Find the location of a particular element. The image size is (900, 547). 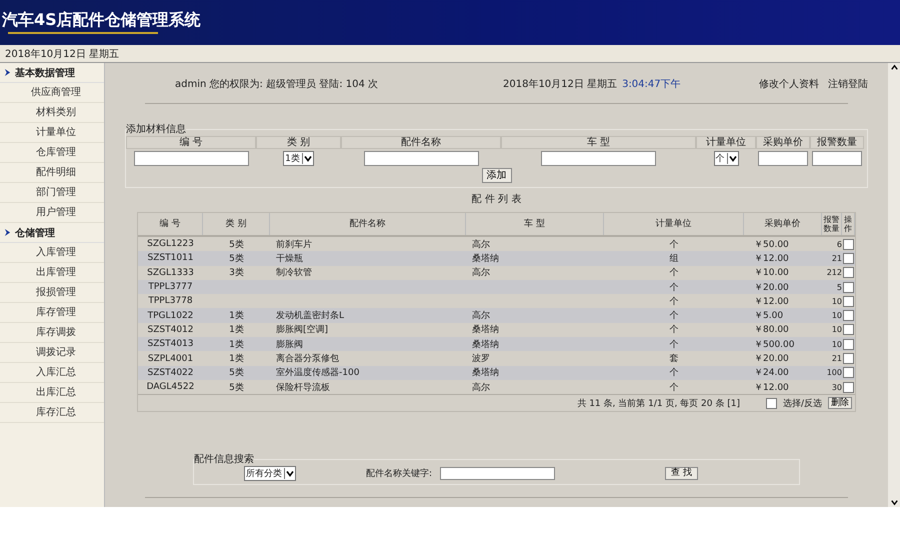

sidebar-item: 出库汇总 is located at coordinates (52, 393).